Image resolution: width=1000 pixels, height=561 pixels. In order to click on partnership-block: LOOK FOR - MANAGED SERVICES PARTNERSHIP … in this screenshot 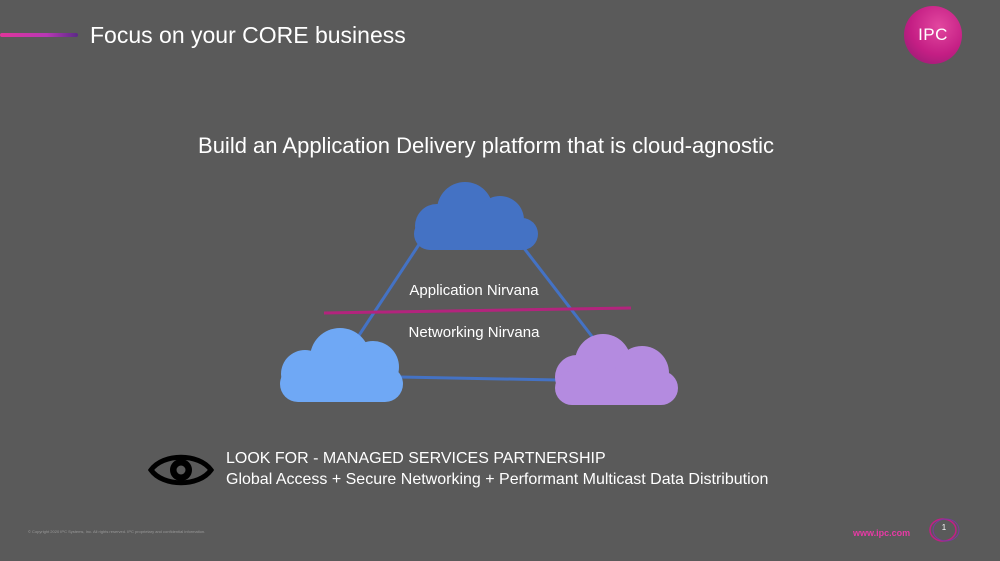, I will do `click(458, 469)`.